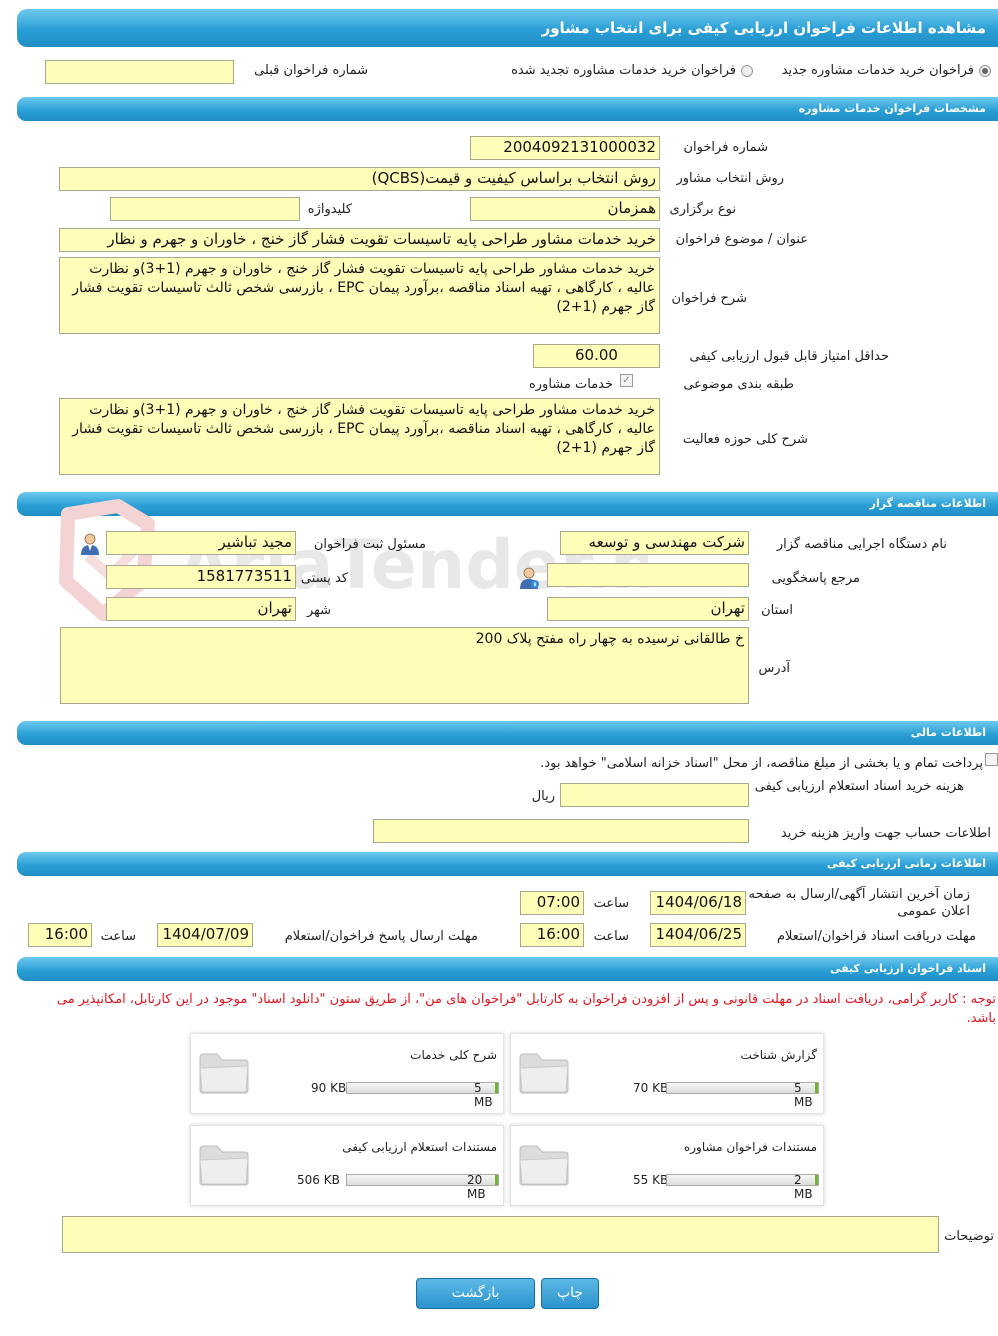  I want to click on file-card: شرح کلی خدمات 90 KB 5 MB, so click(347, 1073).